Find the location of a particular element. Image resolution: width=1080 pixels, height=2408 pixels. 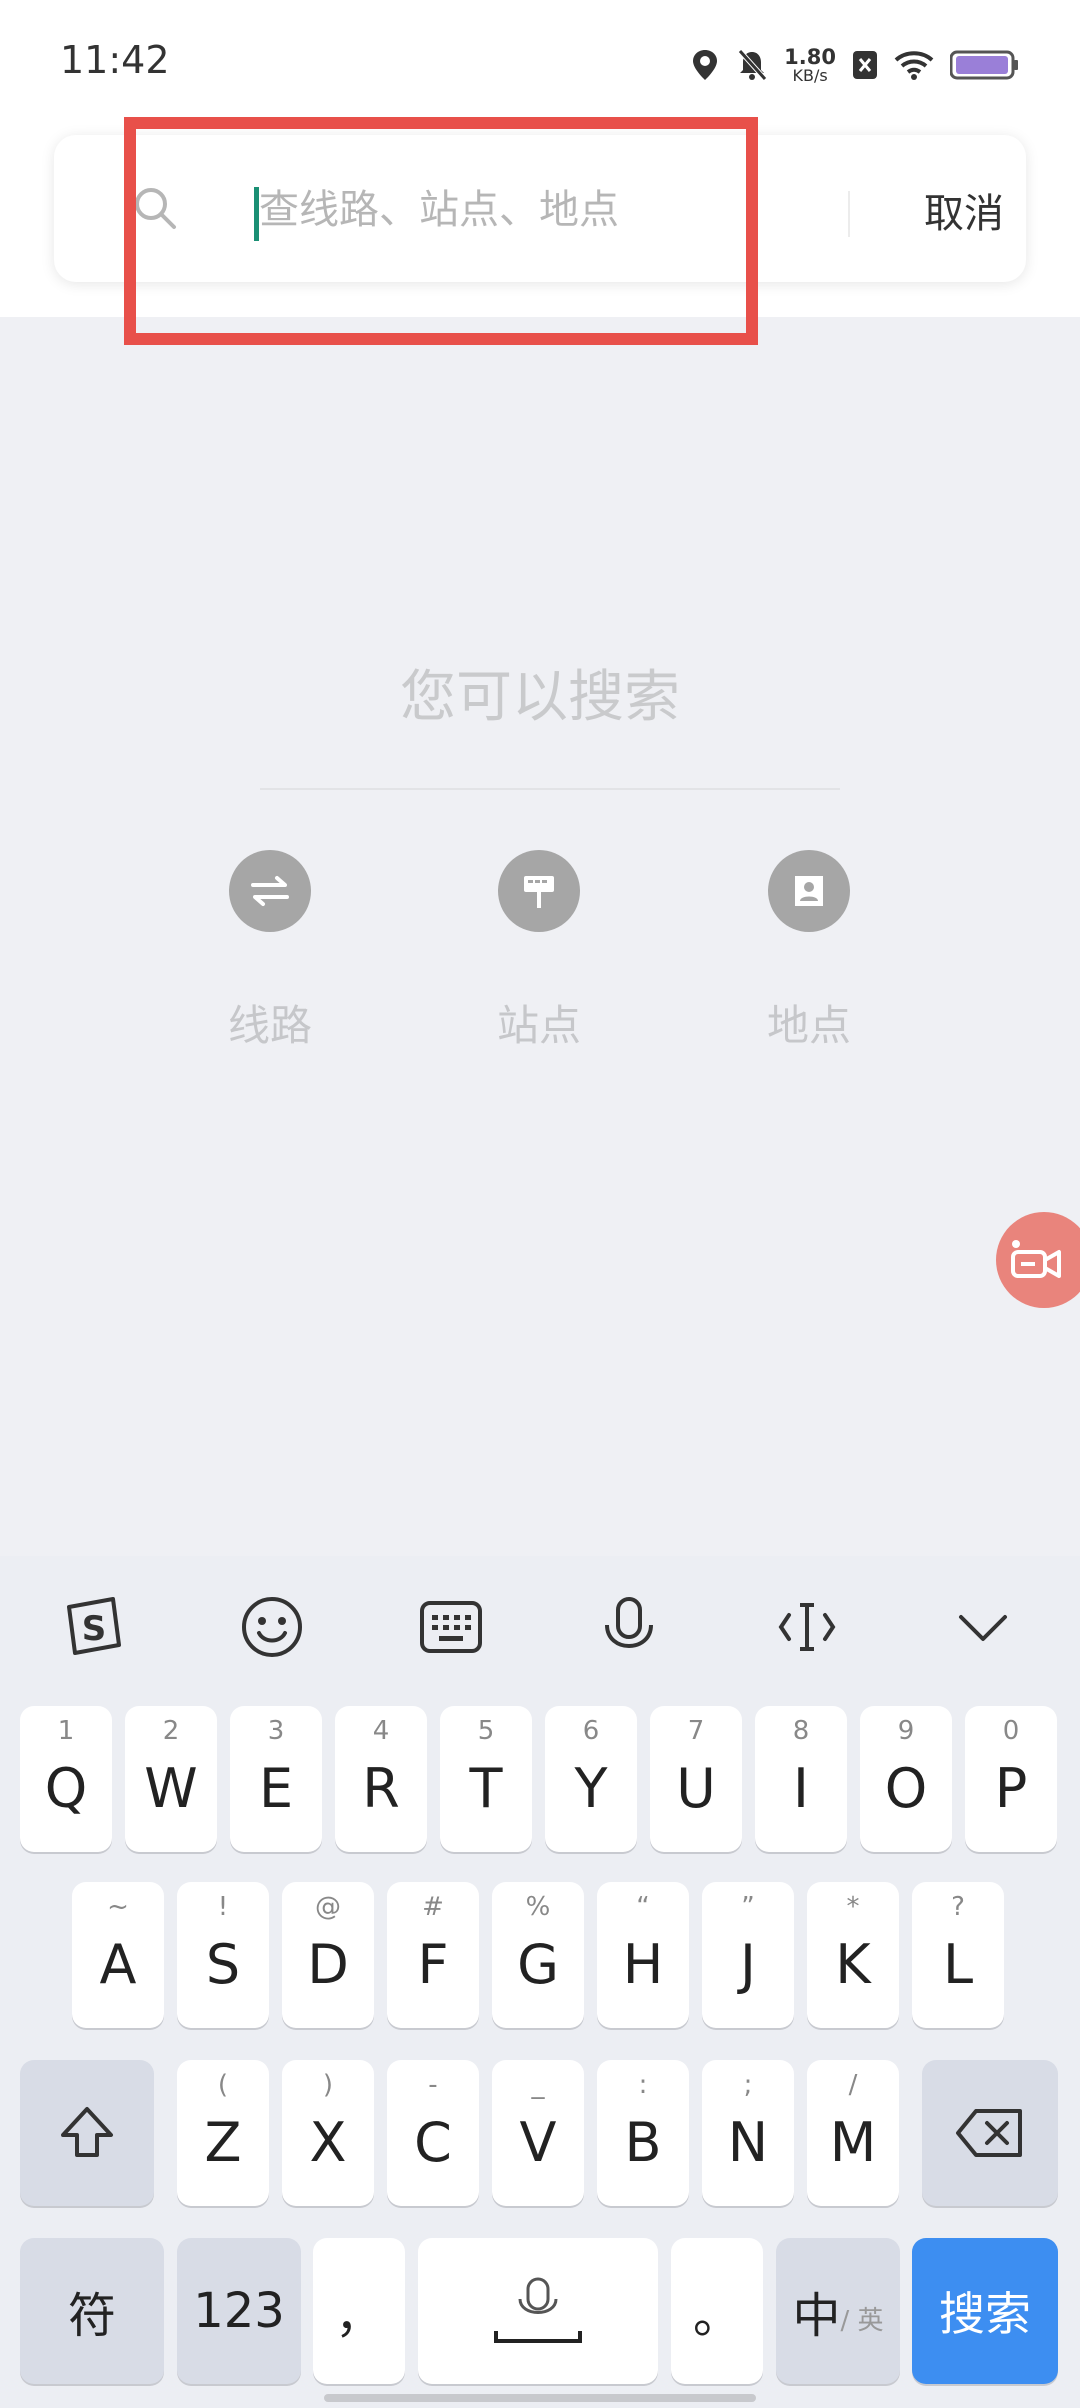

search-option-place-label: 地点 is located at coordinates (808, 1025).